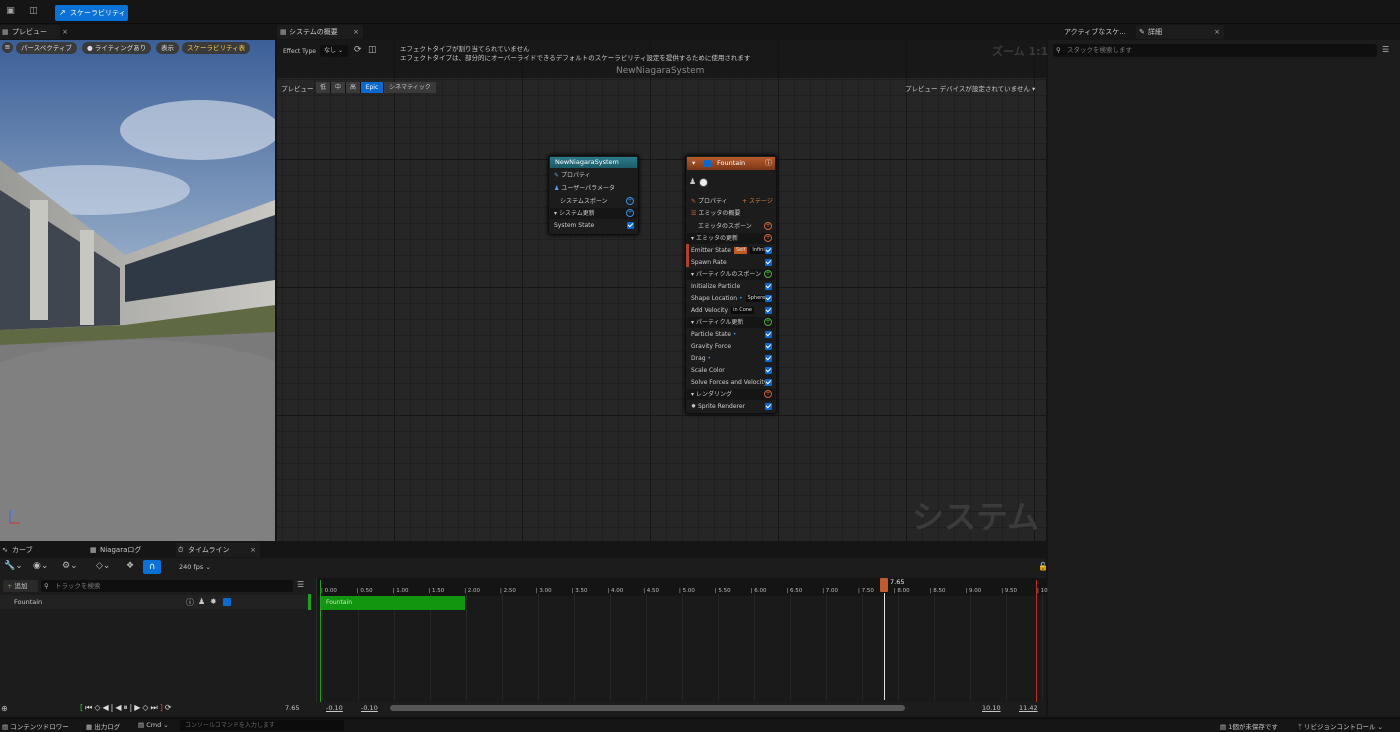 The image size is (1400, 732). I want to click on jump-start-icon: ⏮, so click(89, 707).